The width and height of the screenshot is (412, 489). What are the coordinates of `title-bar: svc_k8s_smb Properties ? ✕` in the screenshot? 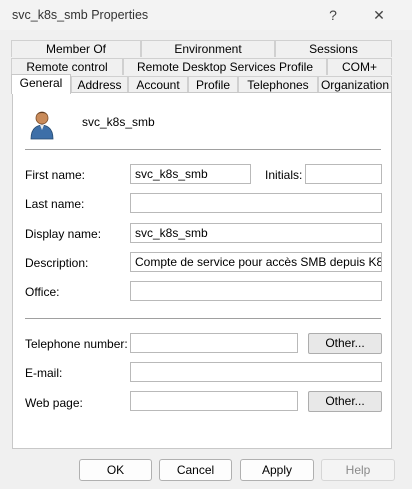 It's located at (206, 15).